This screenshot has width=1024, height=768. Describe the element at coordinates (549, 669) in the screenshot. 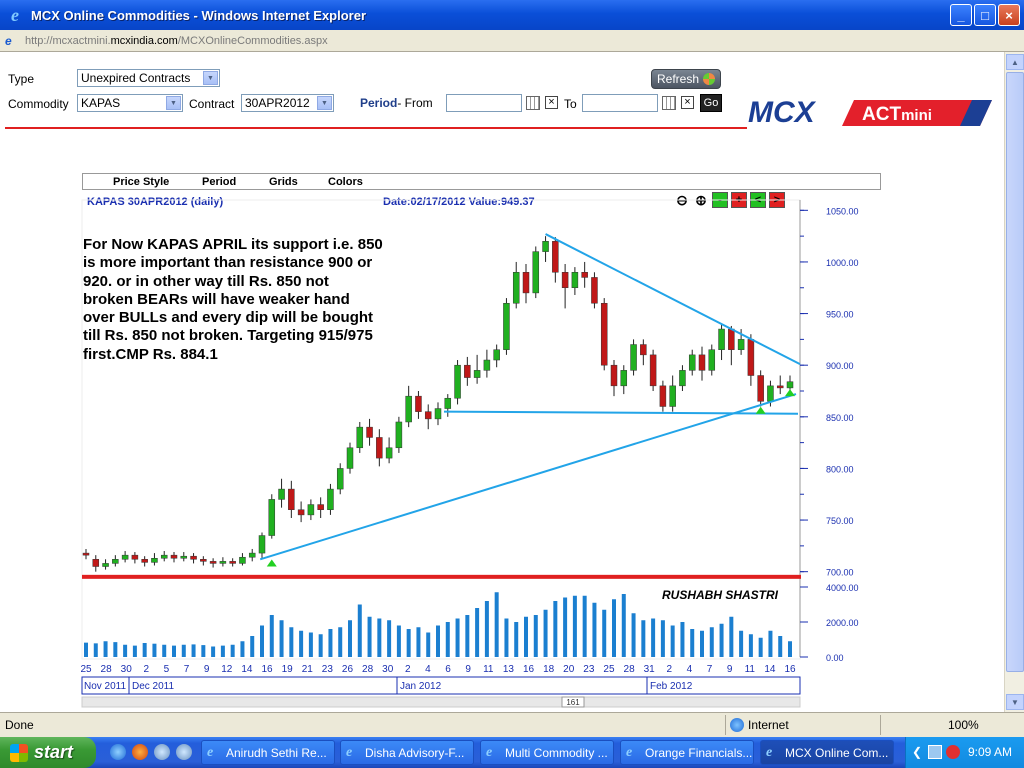

I see `x-tick-label: 18` at that location.